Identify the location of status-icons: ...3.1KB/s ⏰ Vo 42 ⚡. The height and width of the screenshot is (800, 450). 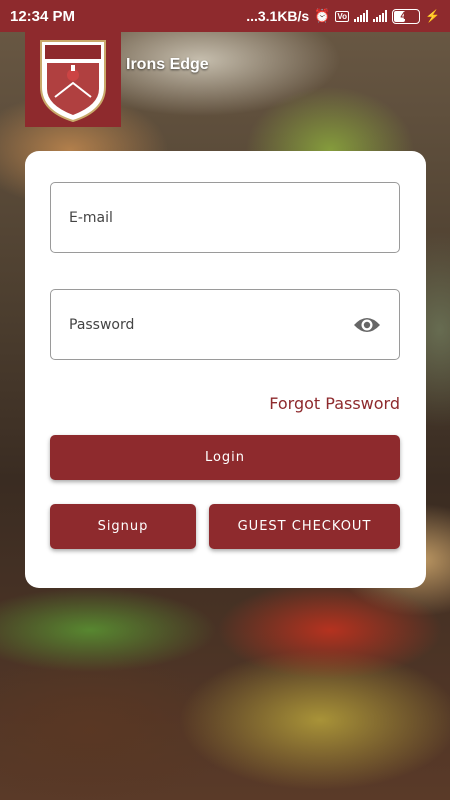
(343, 16).